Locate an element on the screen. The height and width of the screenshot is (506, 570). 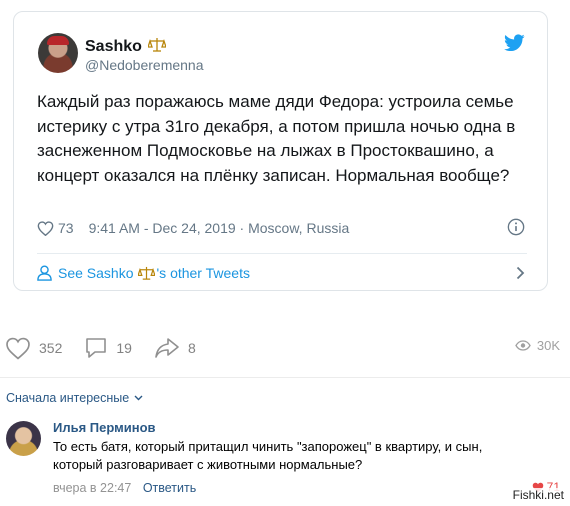
reply-button: Ответить is located at coordinates (169, 488).